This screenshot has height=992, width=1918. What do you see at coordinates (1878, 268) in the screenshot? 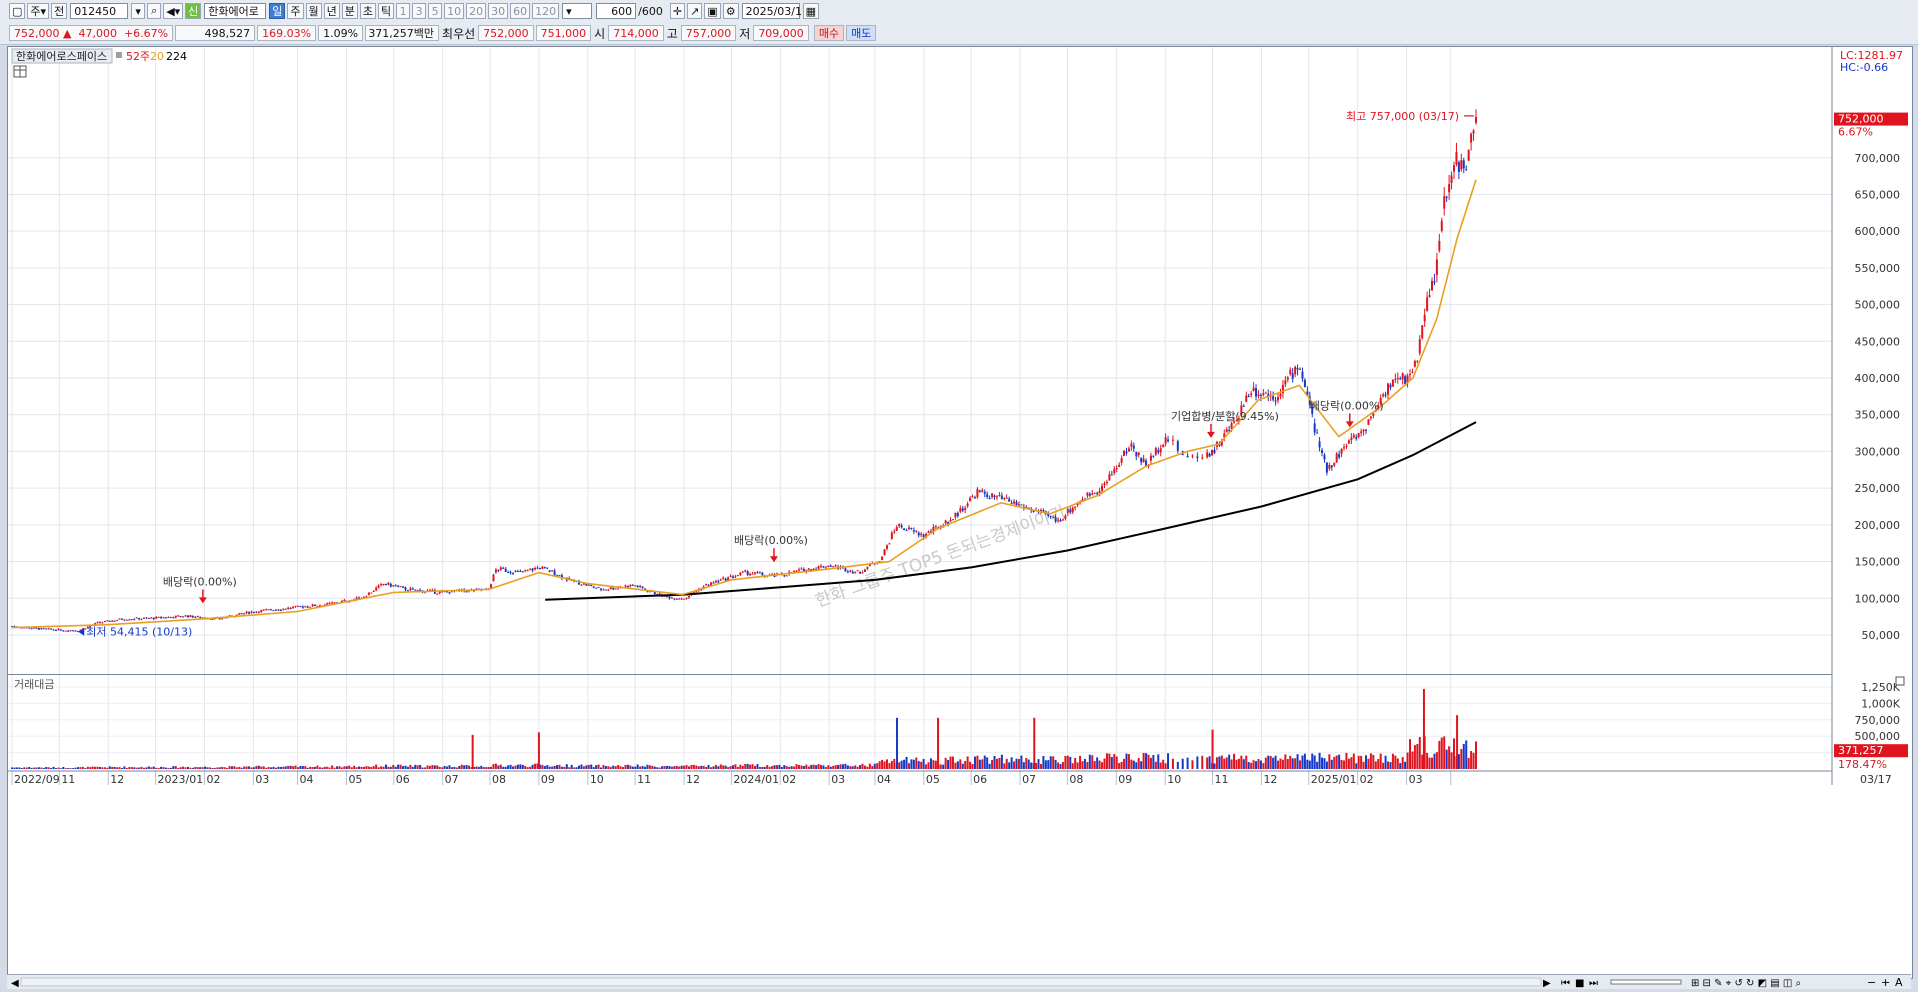
I see `y-tick-label: 550,000` at bounding box center [1878, 268].